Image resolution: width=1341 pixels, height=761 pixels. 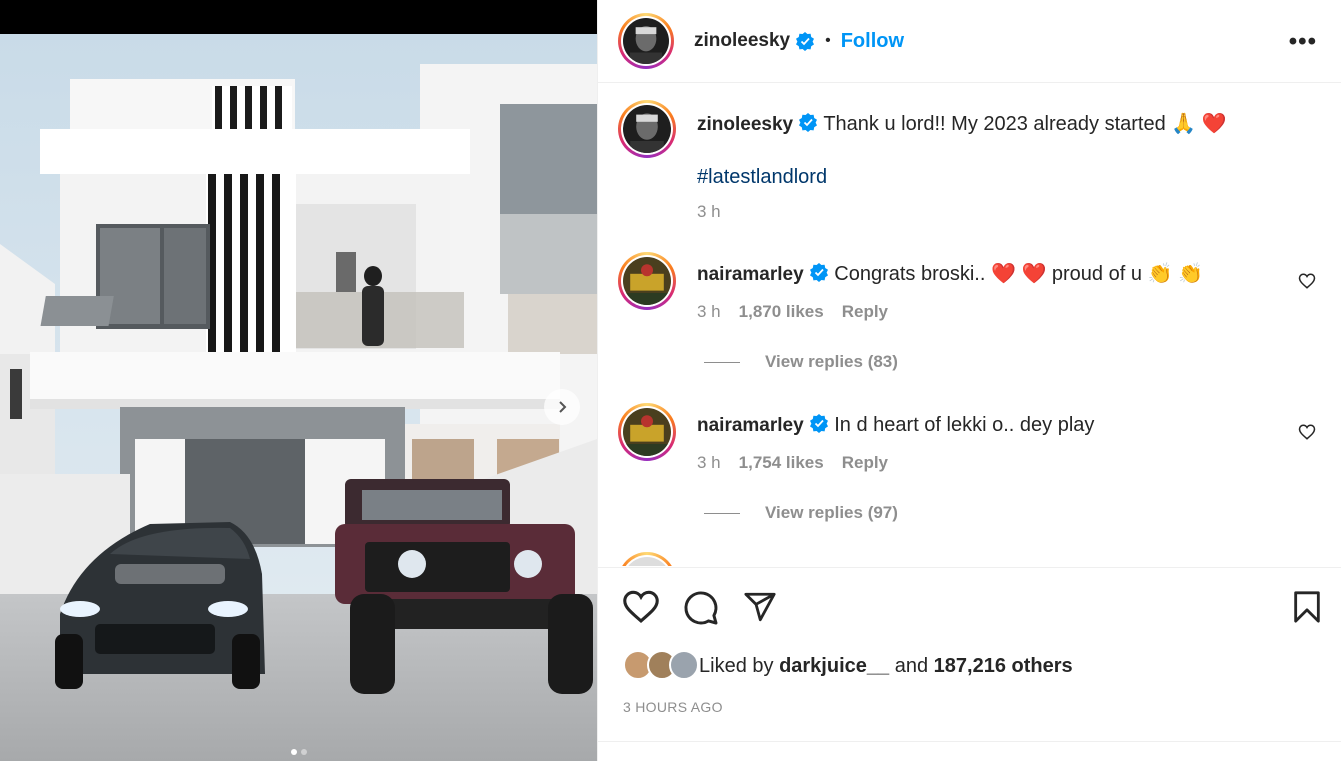 I want to click on chevron-right-icon, so click(x=563, y=407).